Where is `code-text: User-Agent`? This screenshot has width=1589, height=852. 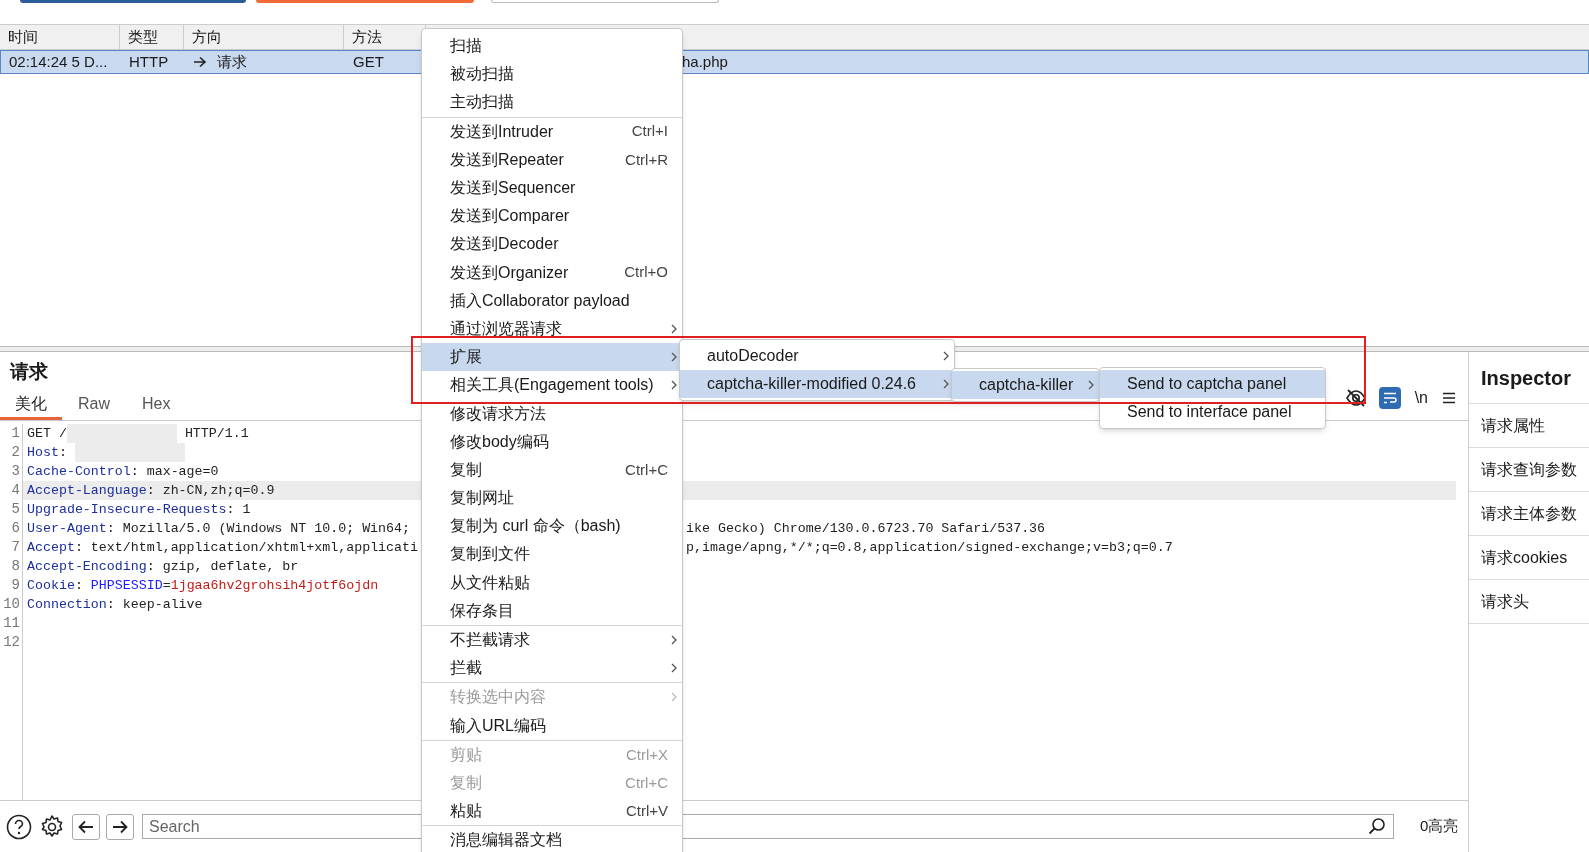 code-text: User-Agent is located at coordinates (67, 529).